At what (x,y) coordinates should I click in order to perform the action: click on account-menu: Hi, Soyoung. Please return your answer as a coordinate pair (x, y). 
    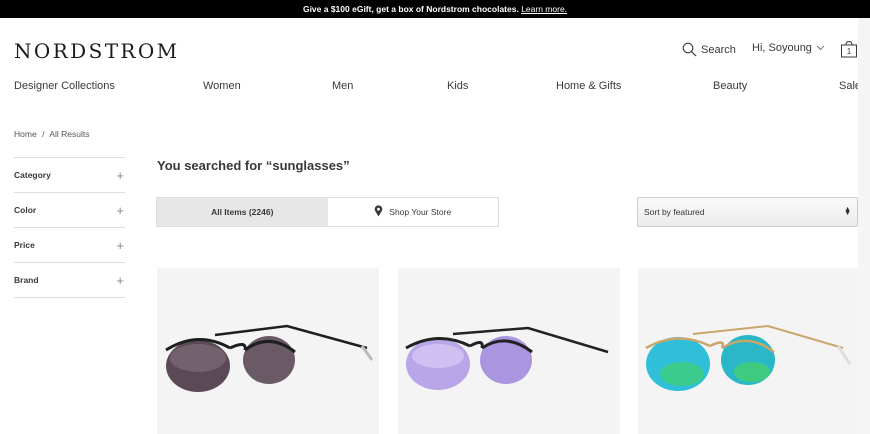
    Looking at the image, I should click on (788, 48).